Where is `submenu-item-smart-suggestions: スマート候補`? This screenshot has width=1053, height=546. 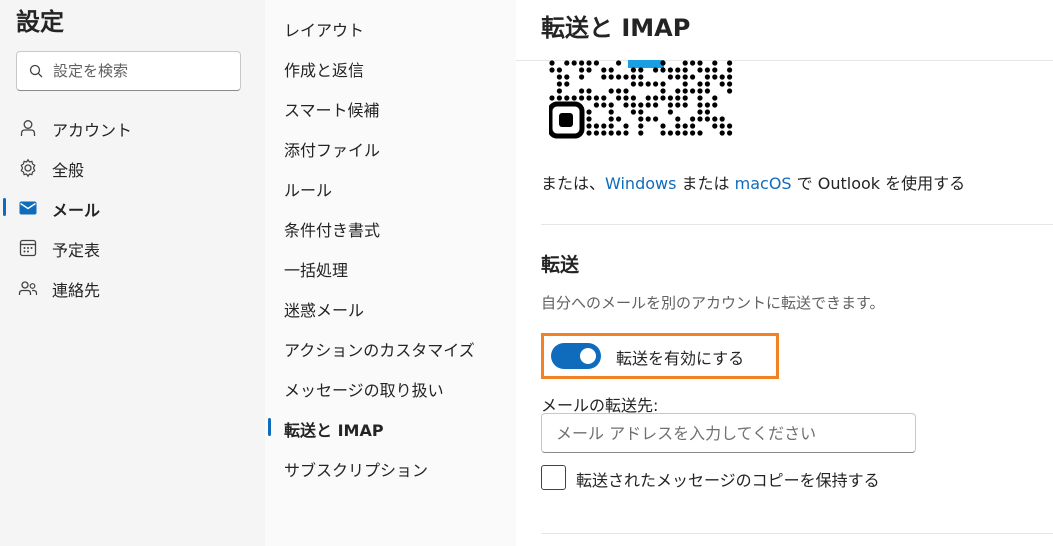
submenu-item-smart-suggestions: スマート候補 is located at coordinates (390, 106).